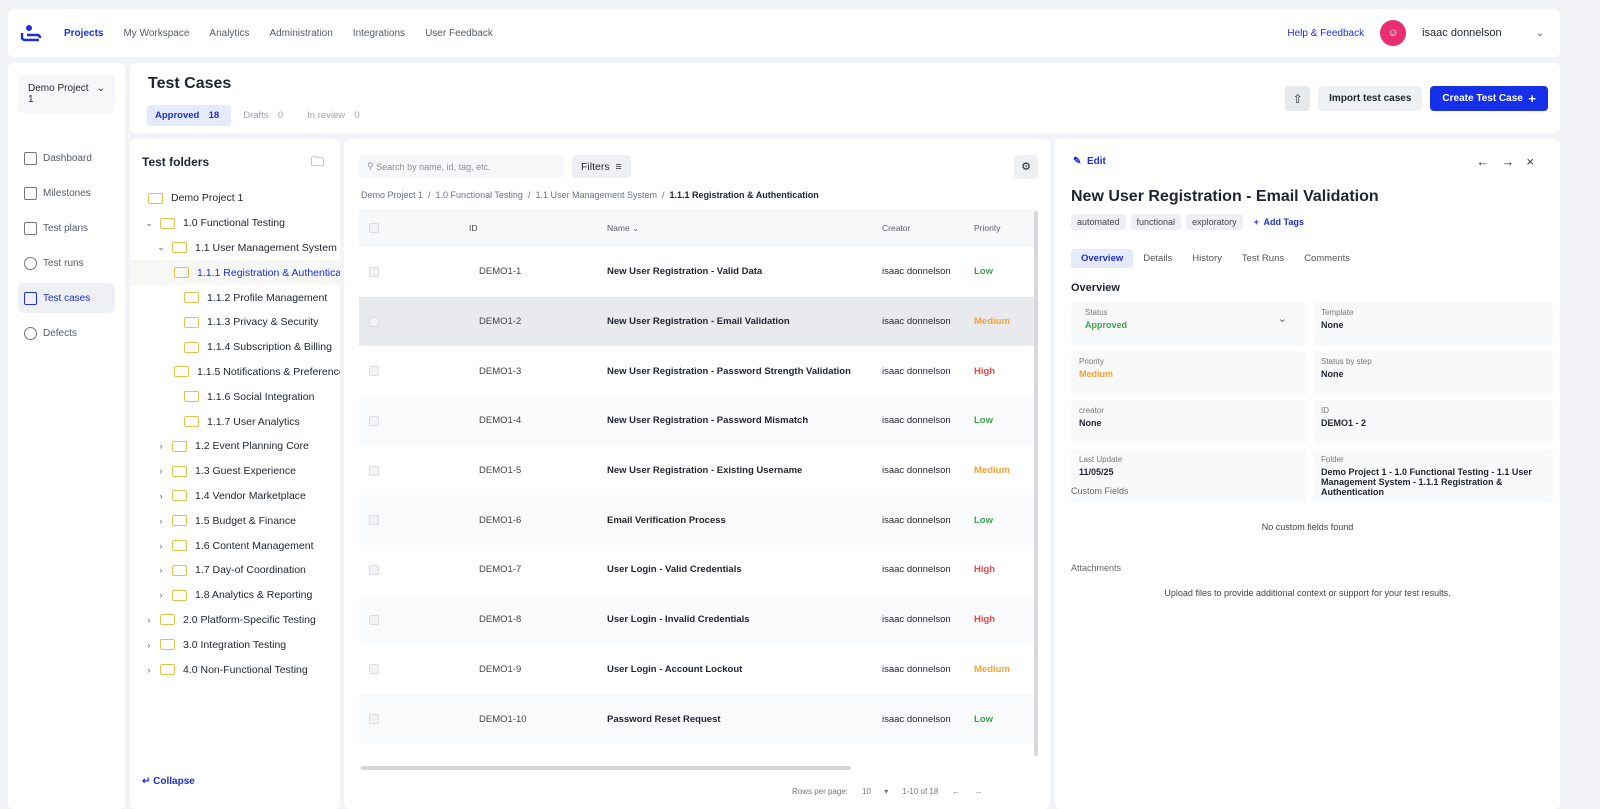 Image resolution: width=1600 pixels, height=809 pixels. I want to click on sidebar-item-defects: Defects, so click(66, 333).